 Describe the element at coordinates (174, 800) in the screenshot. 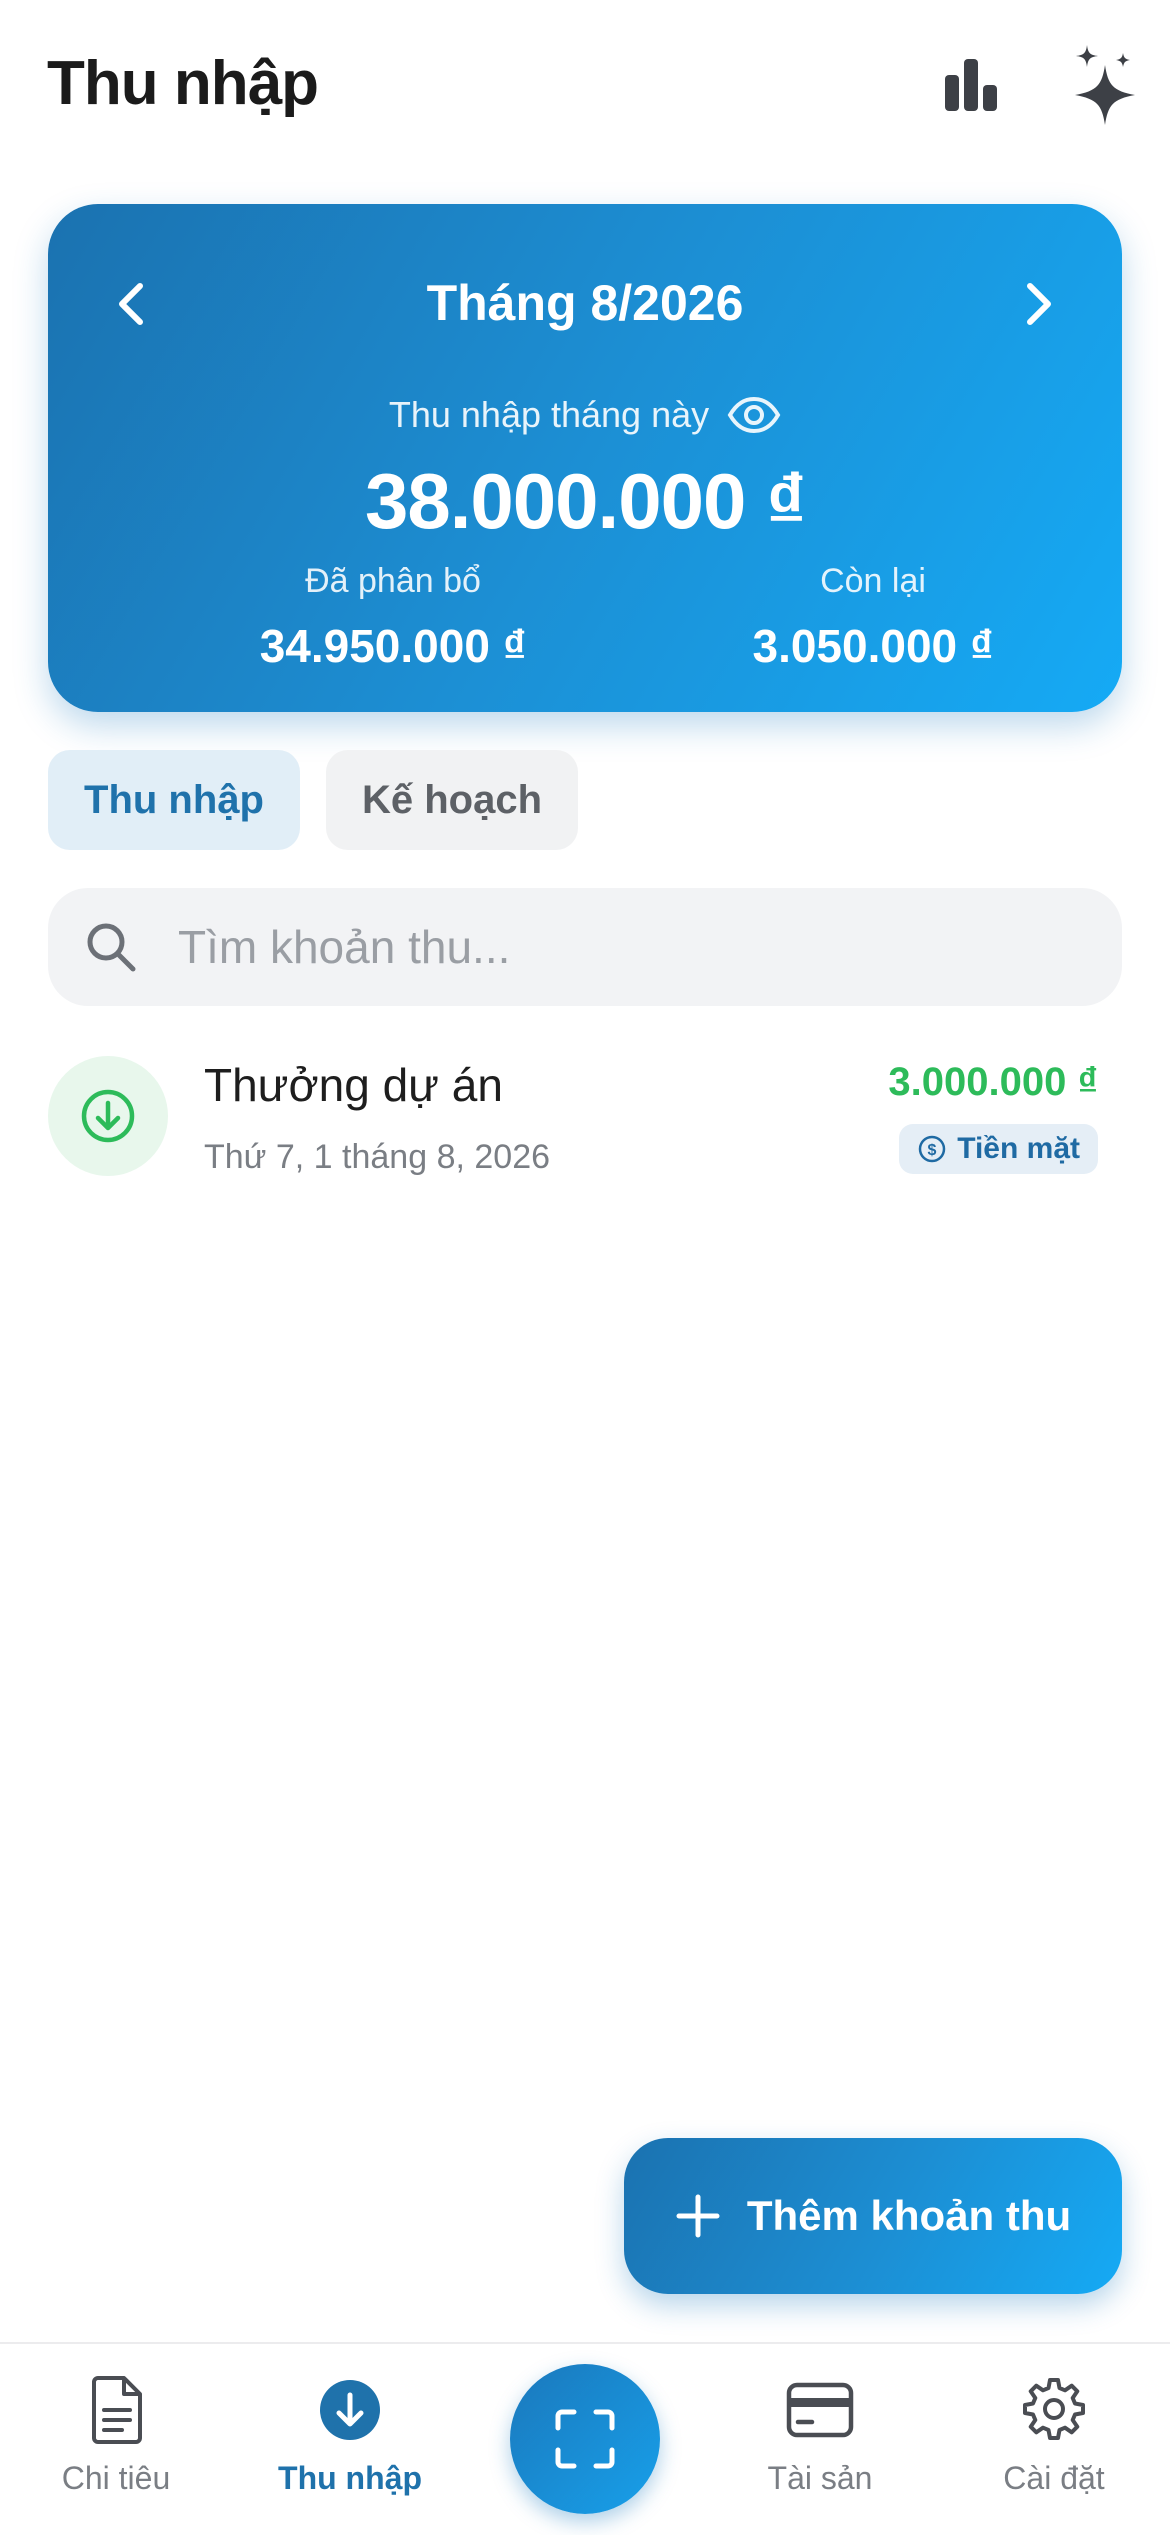

I see `tab-income: Thu nhập` at that location.